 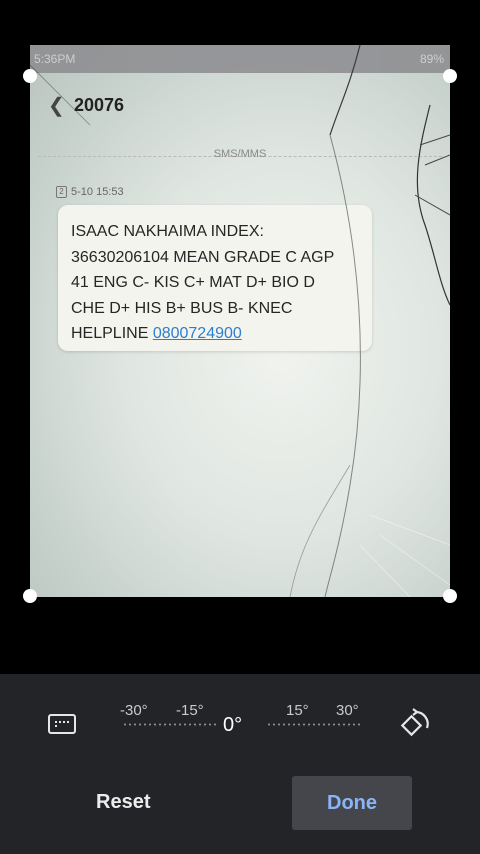 What do you see at coordinates (134, 710) in the screenshot?
I see `angle-label-minus-30: -30°` at bounding box center [134, 710].